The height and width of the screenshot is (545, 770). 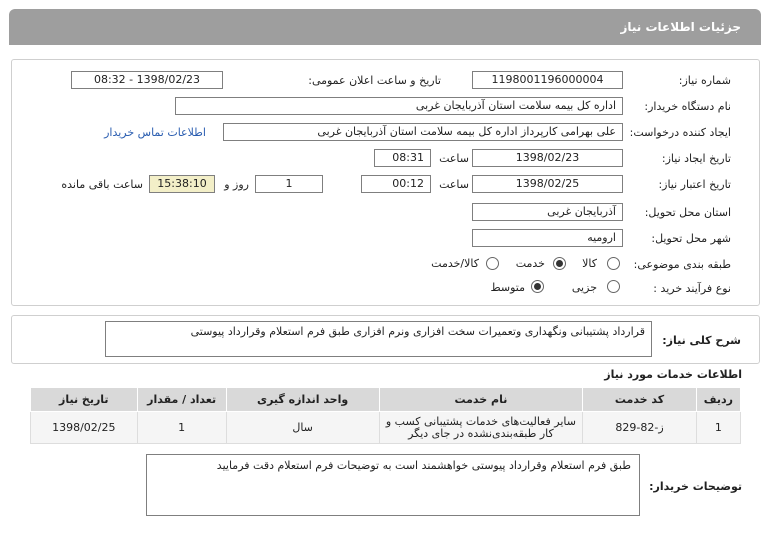 What do you see at coordinates (589, 263) in the screenshot?
I see `category-goods-label: کالا` at bounding box center [589, 263].